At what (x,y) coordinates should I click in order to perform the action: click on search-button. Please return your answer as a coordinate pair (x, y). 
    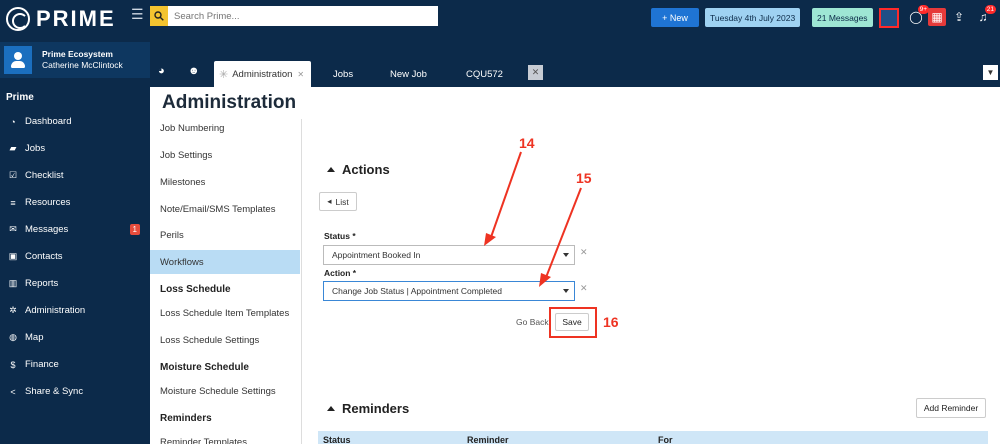
    Looking at the image, I should click on (159, 16).